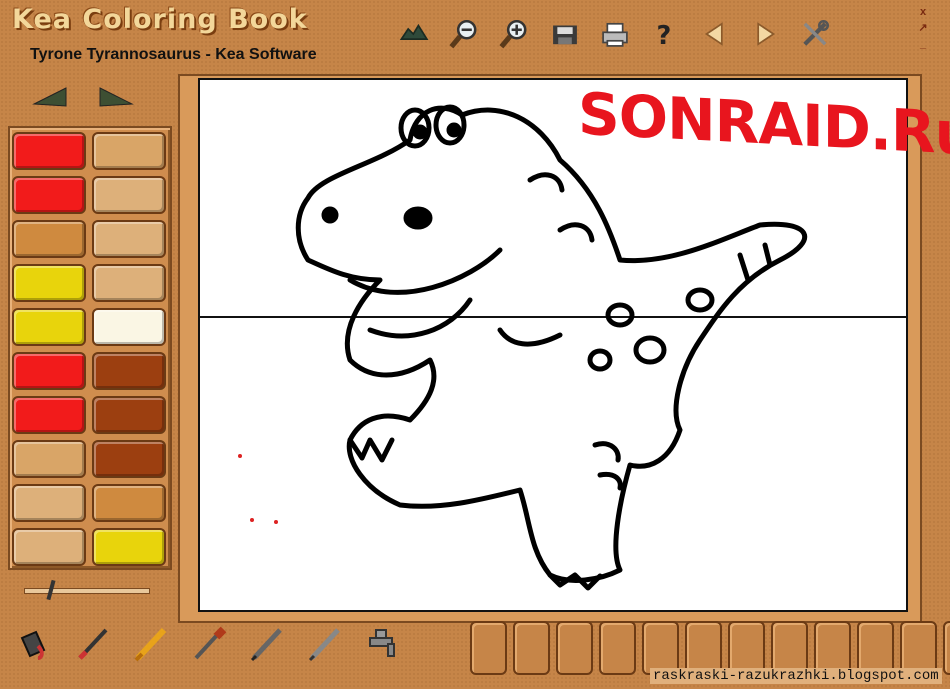  I want to click on previous-icon, so click(713, 34).